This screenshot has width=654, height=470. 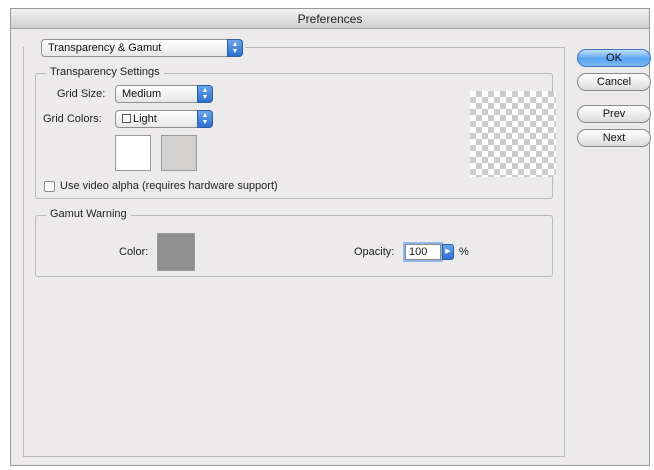 I want to click on opacity-label: Opacity:, so click(x=374, y=252).